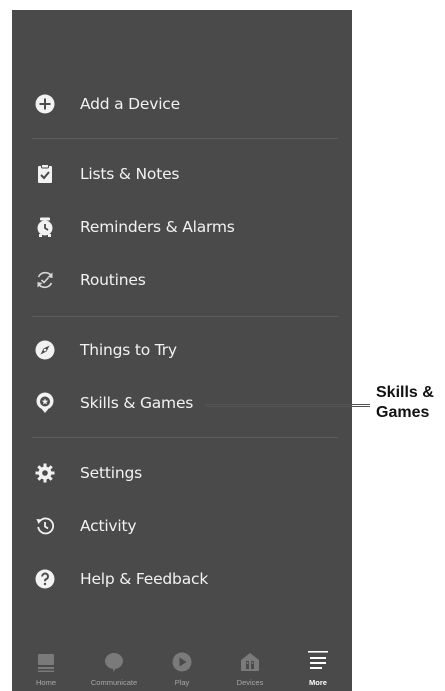 The image size is (445, 691). Describe the element at coordinates (111, 473) in the screenshot. I see `menu-item-label: Settings` at that location.